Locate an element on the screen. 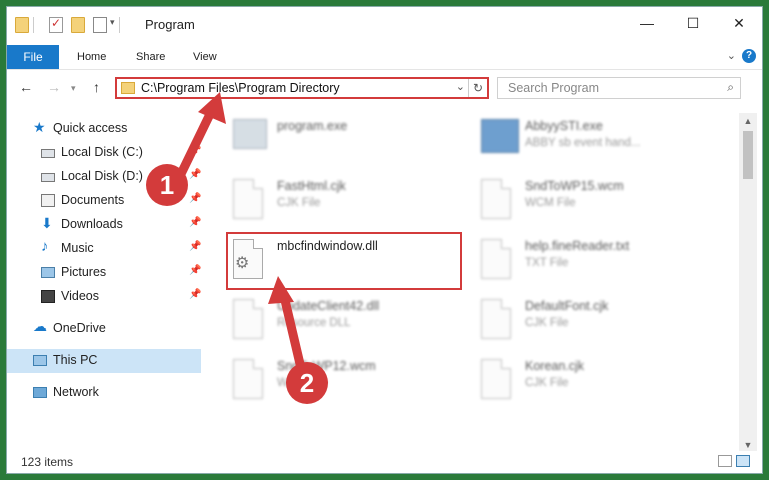 The height and width of the screenshot is (480, 769). step-marker-2: 2 is located at coordinates (307, 383).